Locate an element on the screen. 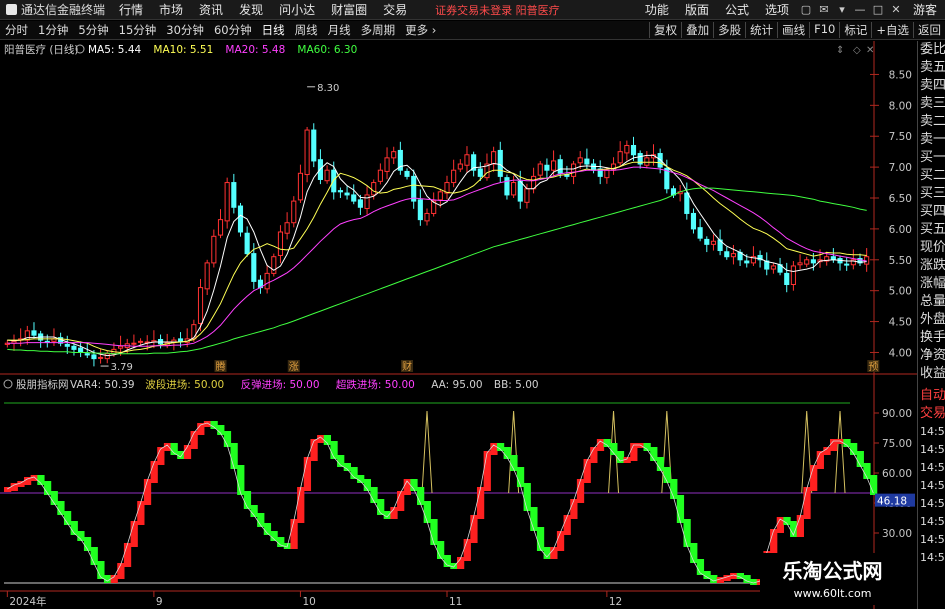 The image size is (945, 609). tool-adjust: 复权 is located at coordinates (665, 30).